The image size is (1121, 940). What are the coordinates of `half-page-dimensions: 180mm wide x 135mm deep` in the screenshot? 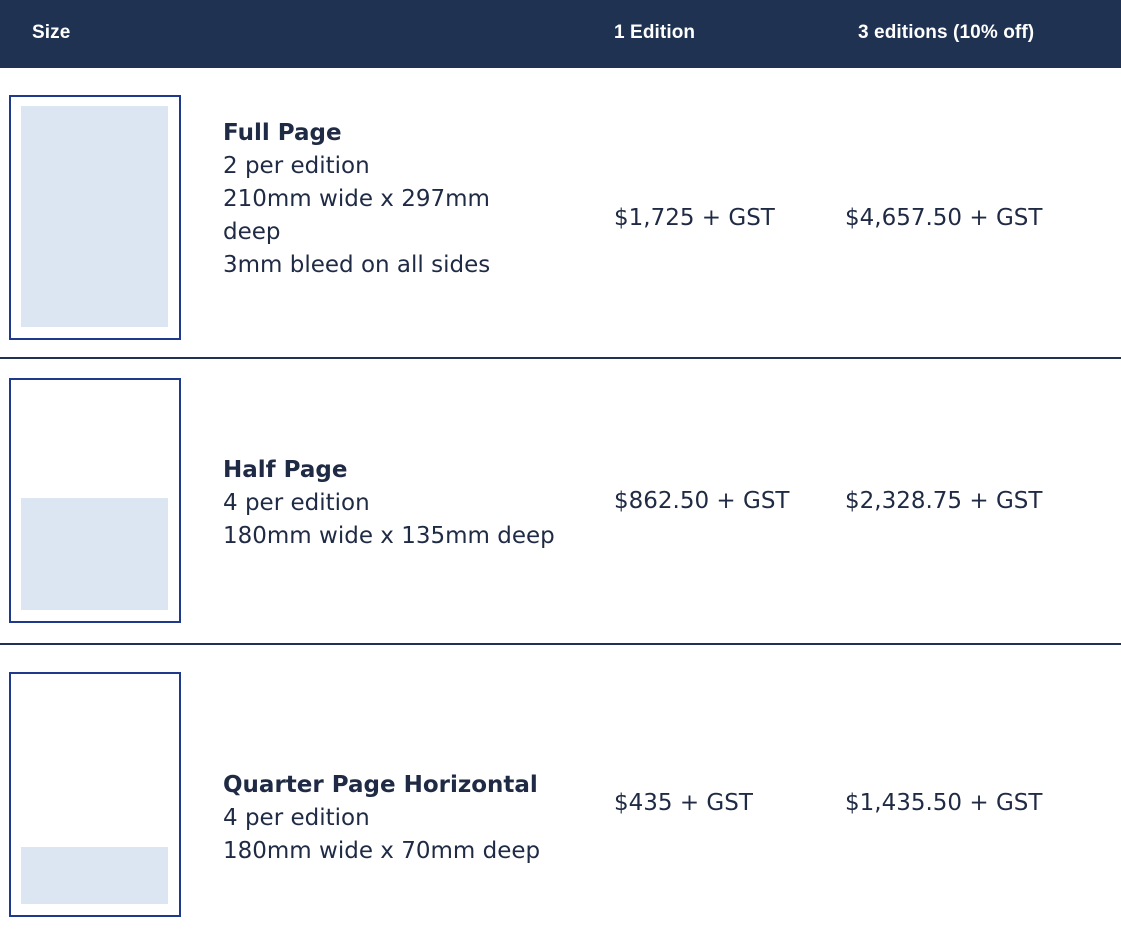 It's located at (389, 536).